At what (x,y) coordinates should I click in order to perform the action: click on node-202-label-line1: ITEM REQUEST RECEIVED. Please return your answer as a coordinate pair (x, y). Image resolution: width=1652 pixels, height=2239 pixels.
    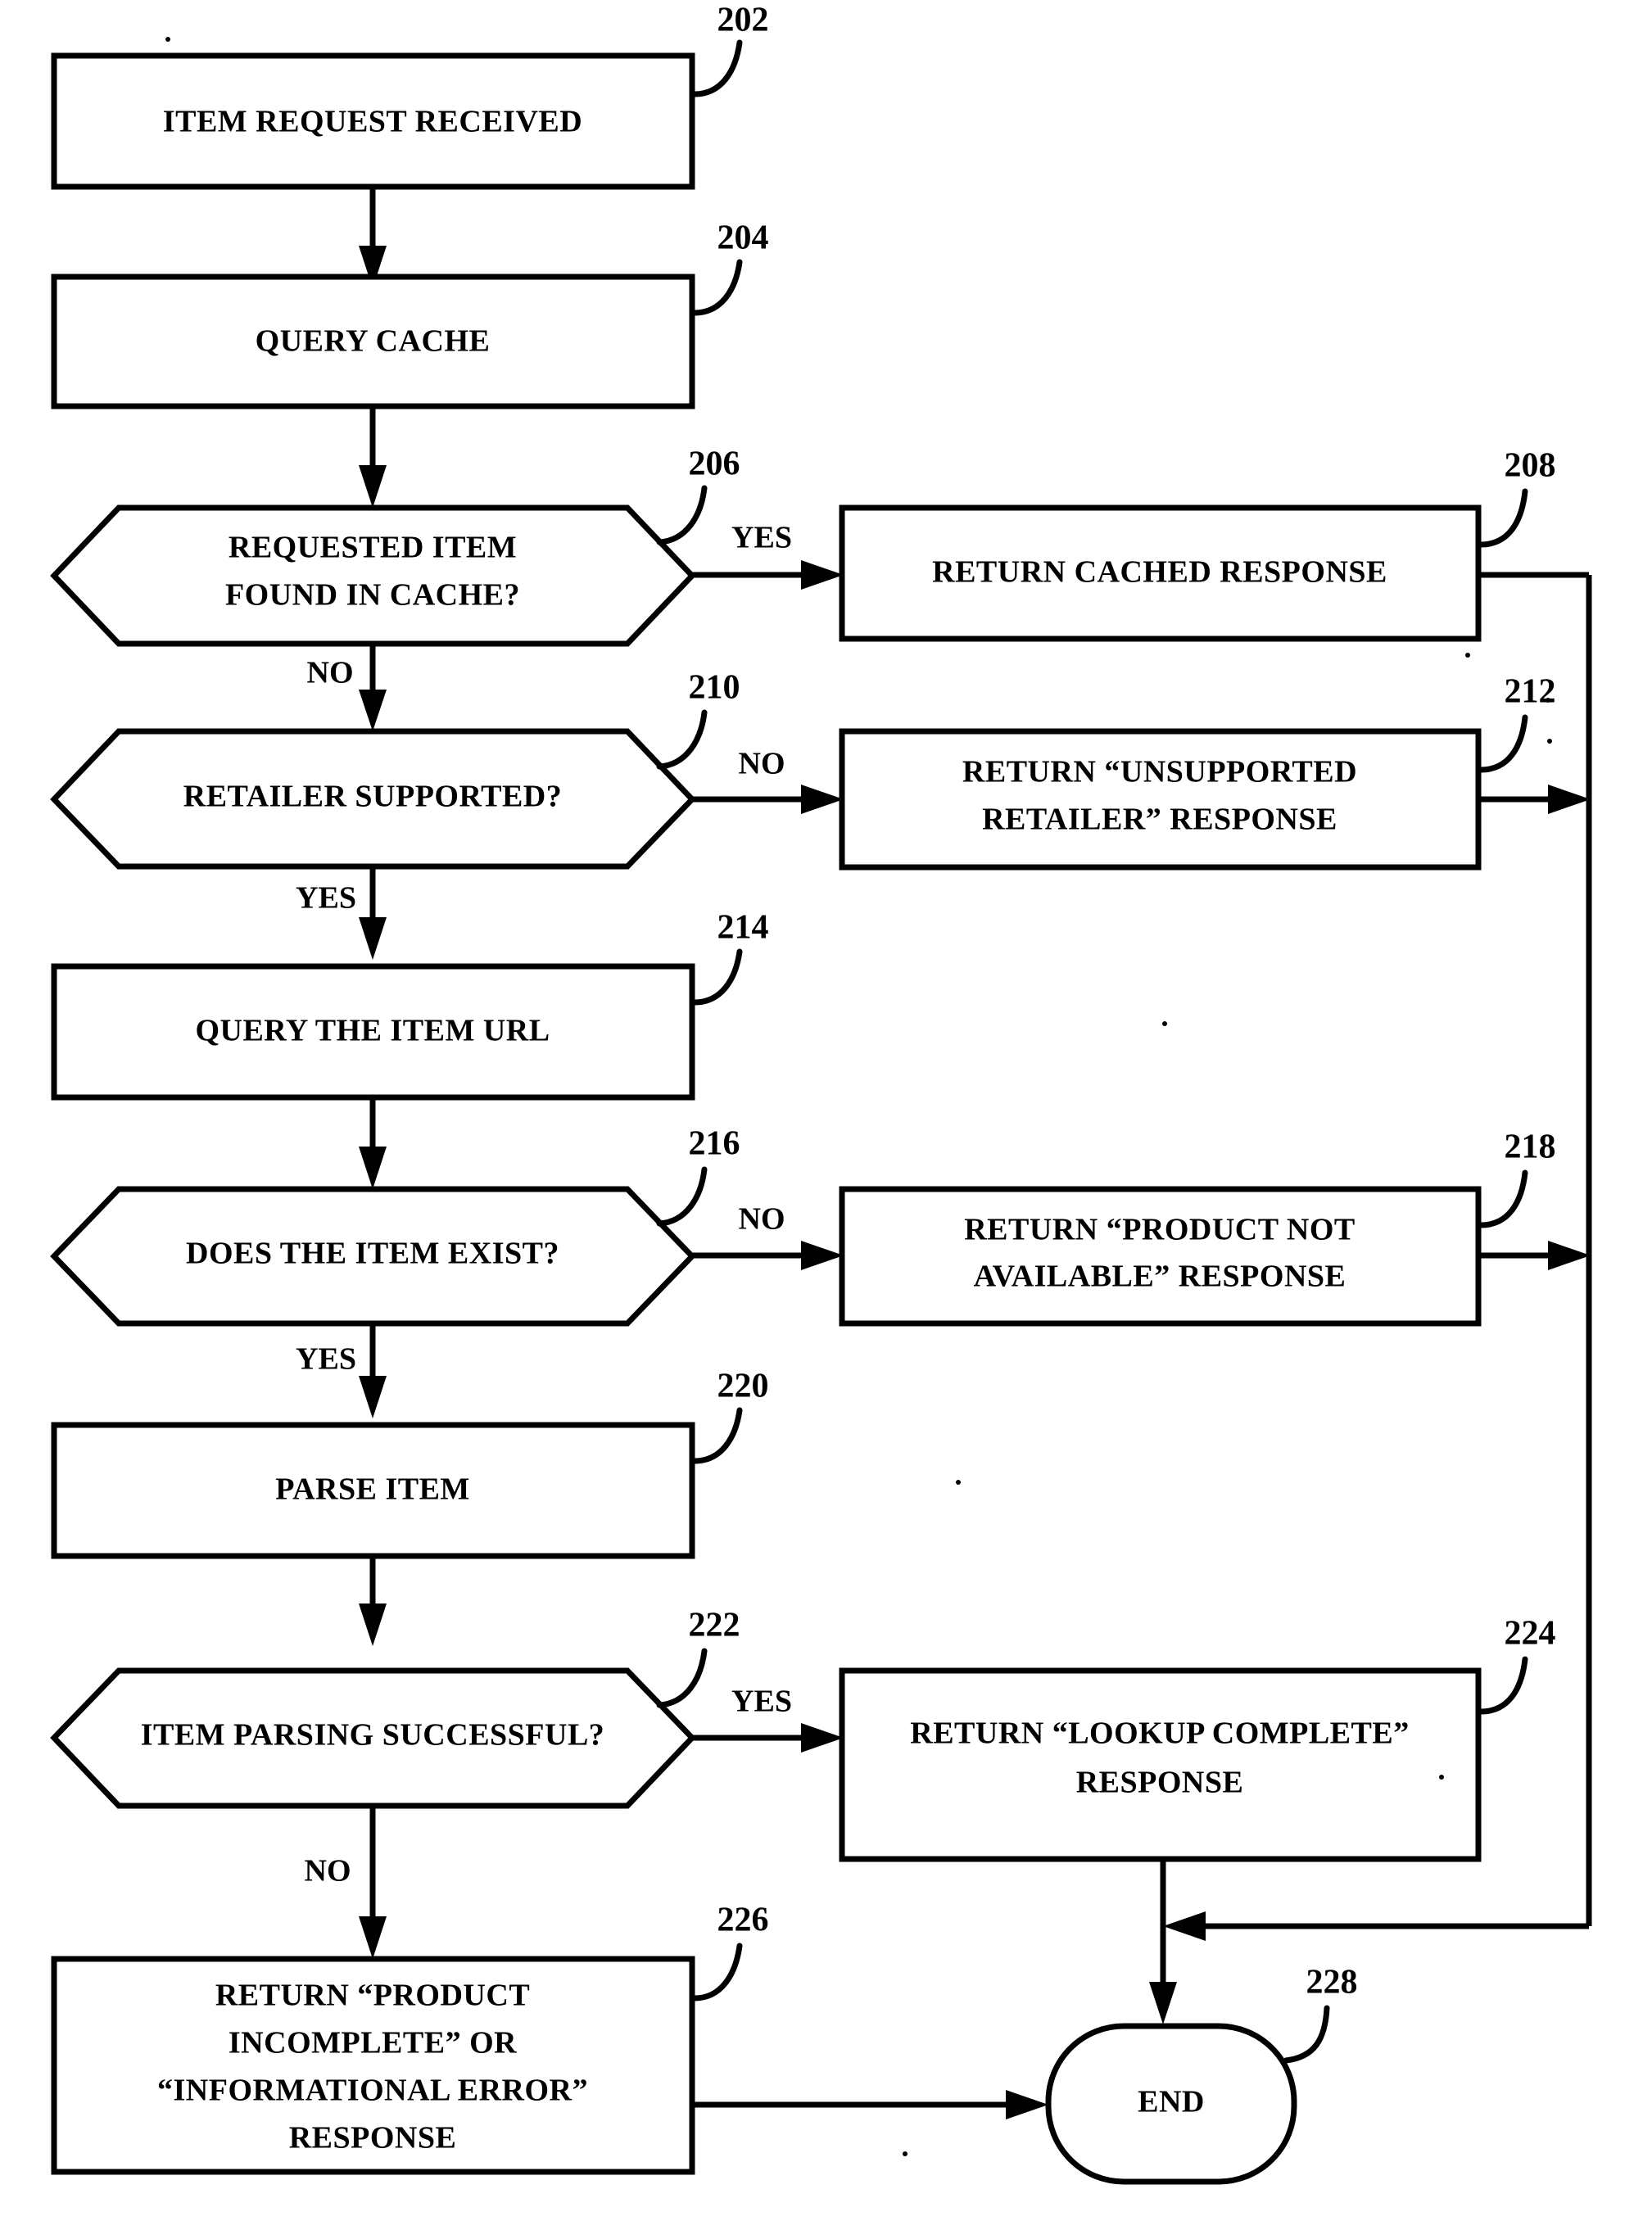
    Looking at the image, I should click on (372, 122).